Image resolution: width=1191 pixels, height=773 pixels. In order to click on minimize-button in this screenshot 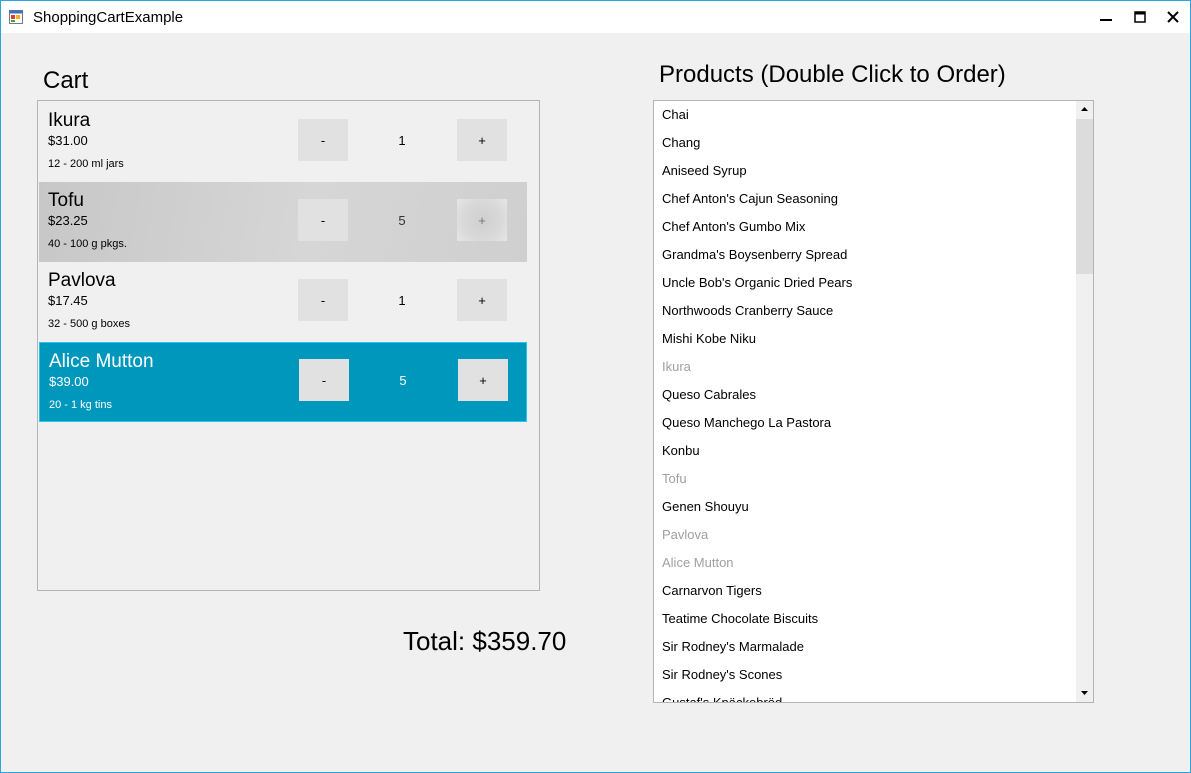, I will do `click(1106, 17)`.